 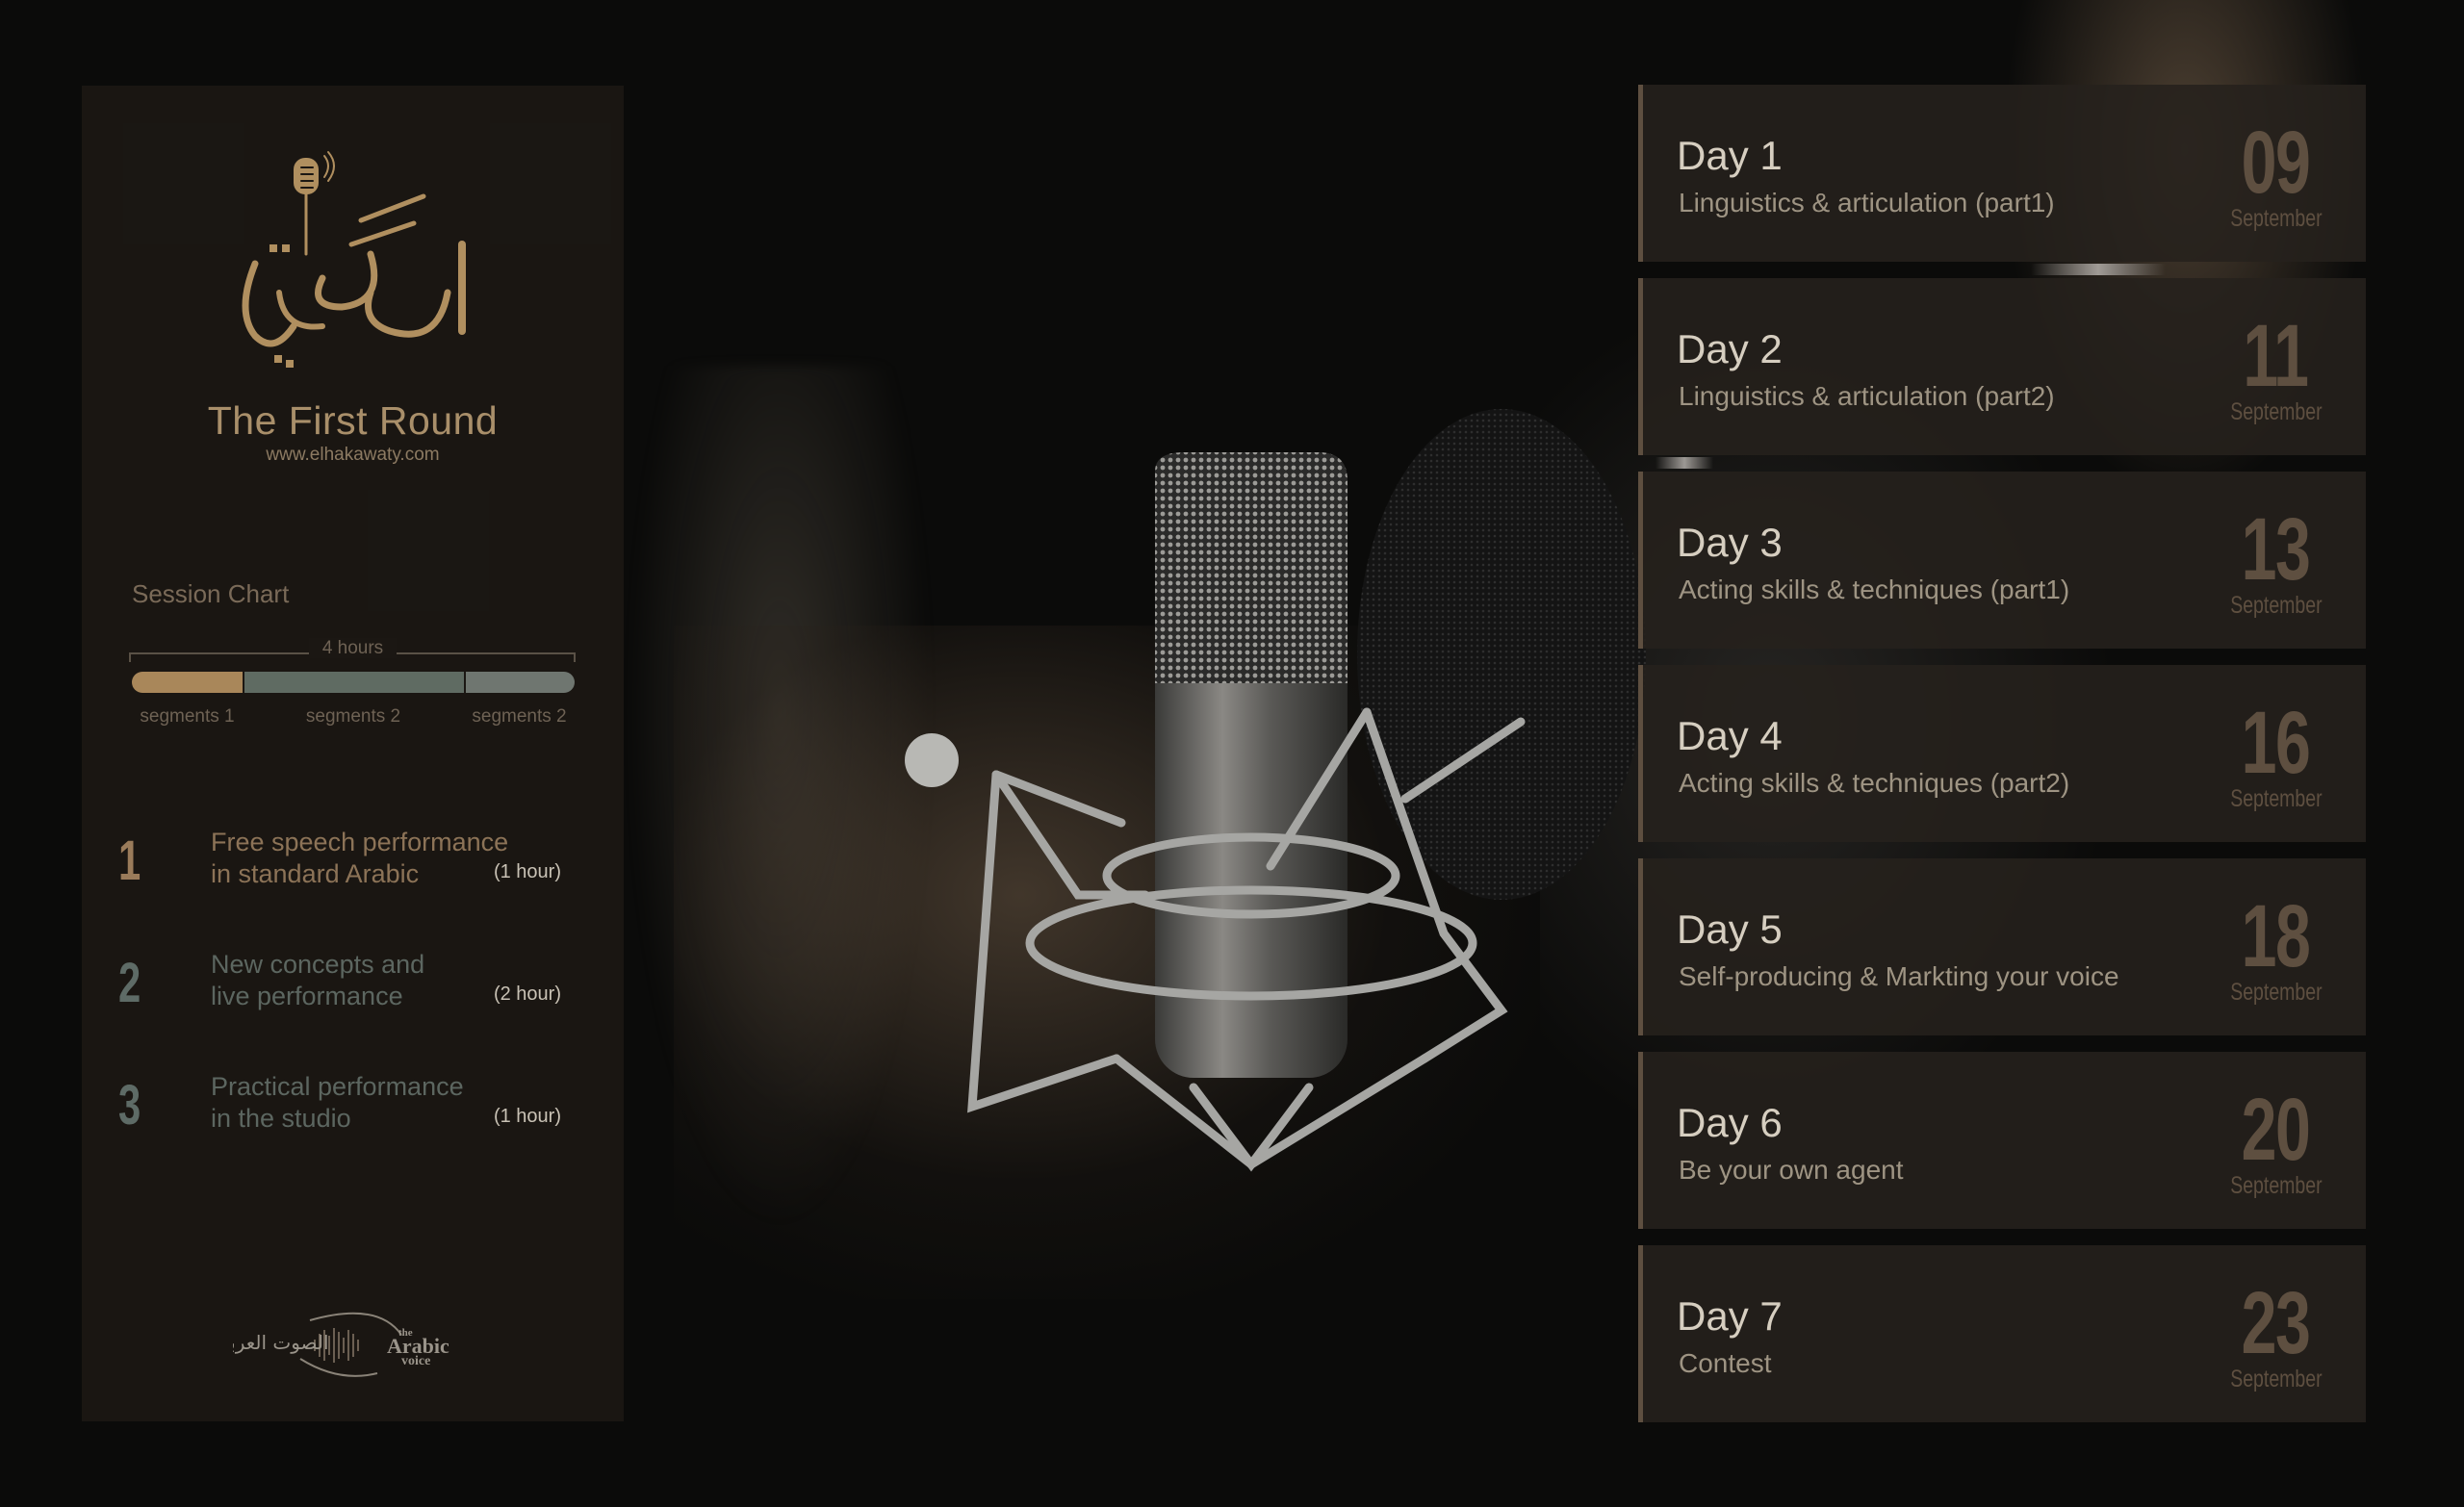 I want to click on segment-labels: segments 1 segments 2 segments 2, so click(x=353, y=717).